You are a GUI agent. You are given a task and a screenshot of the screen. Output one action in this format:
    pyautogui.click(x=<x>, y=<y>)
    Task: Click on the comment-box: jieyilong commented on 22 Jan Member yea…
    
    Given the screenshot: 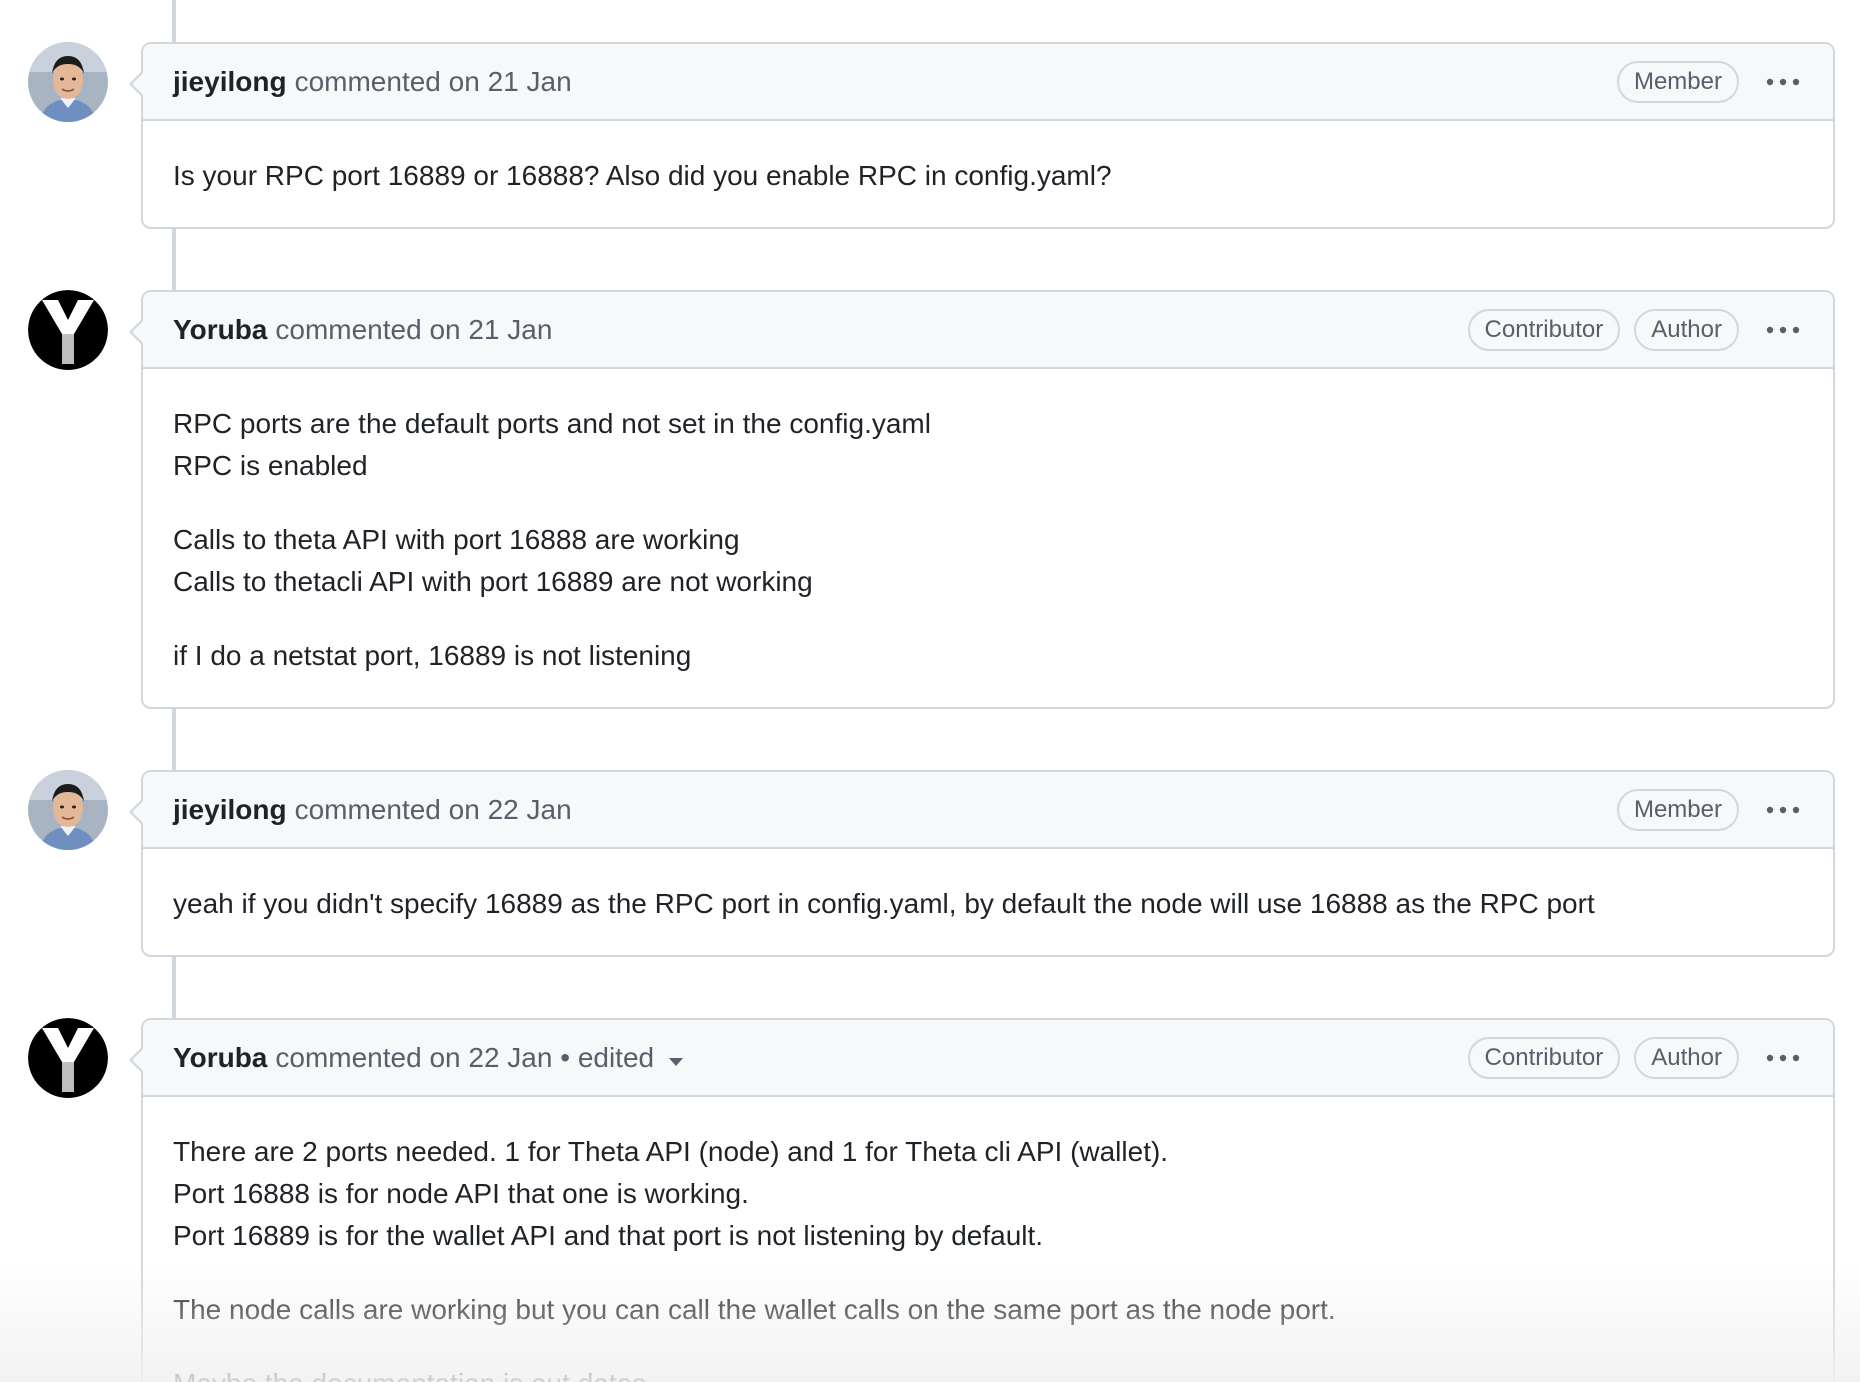 What is the action you would take?
    pyautogui.click(x=982, y=863)
    